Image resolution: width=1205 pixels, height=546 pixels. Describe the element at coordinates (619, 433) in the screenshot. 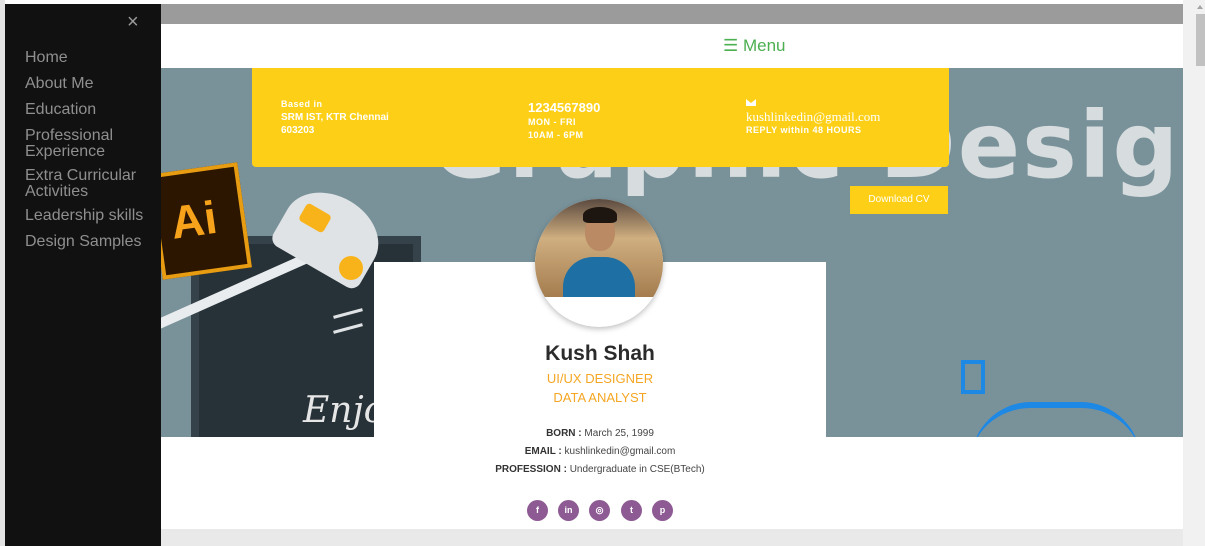

I see `born-value: March 25, 1999` at that location.